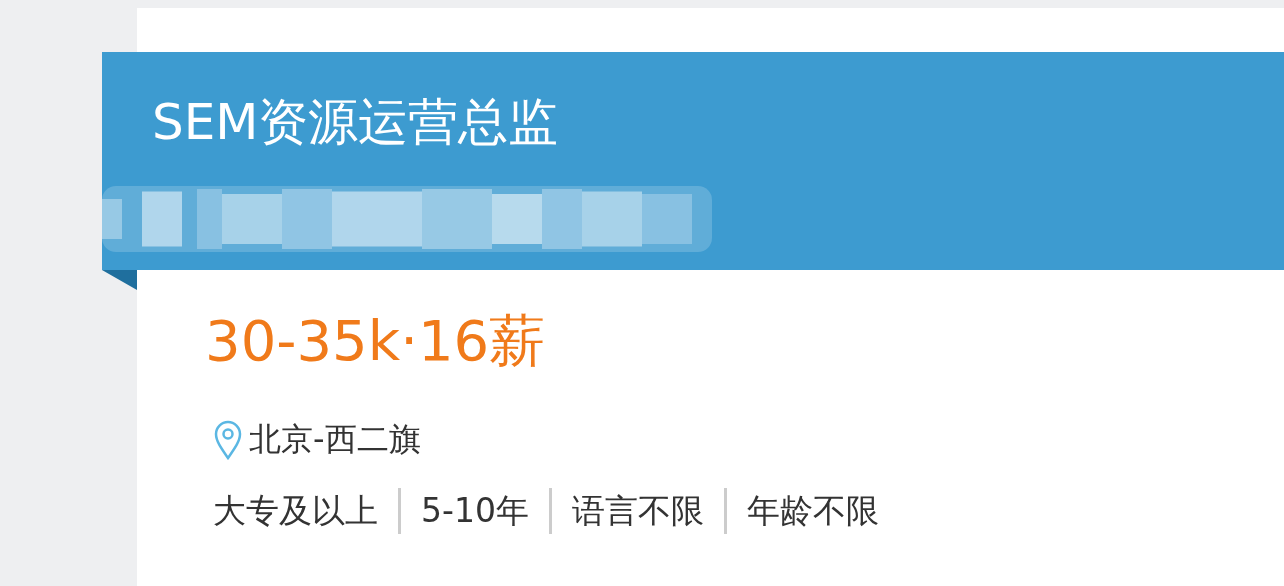 This screenshot has height=586, width=1284. Describe the element at coordinates (475, 511) in the screenshot. I see `requirement-tag: 5-10年` at that location.